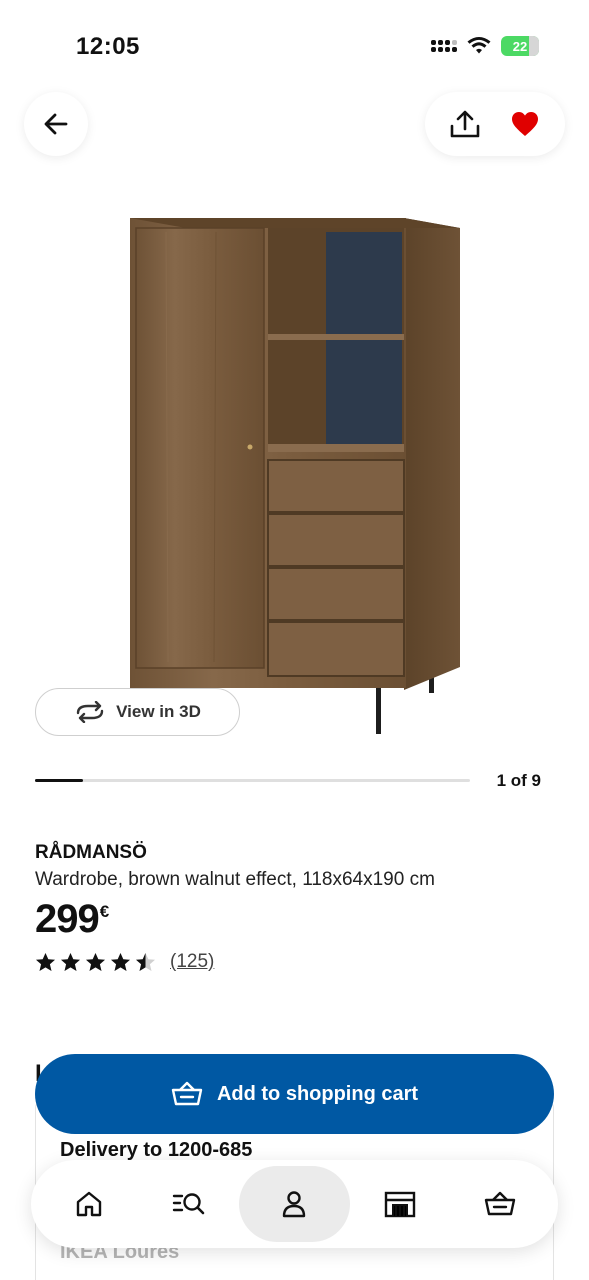  Describe the element at coordinates (145, 961) in the screenshot. I see `star-half-icon` at that location.